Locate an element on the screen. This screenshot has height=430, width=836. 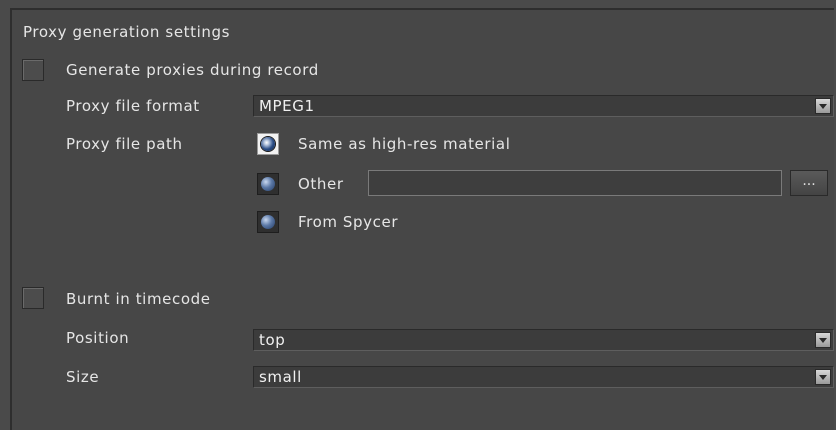
size-dropdown: small is located at coordinates (543, 377).